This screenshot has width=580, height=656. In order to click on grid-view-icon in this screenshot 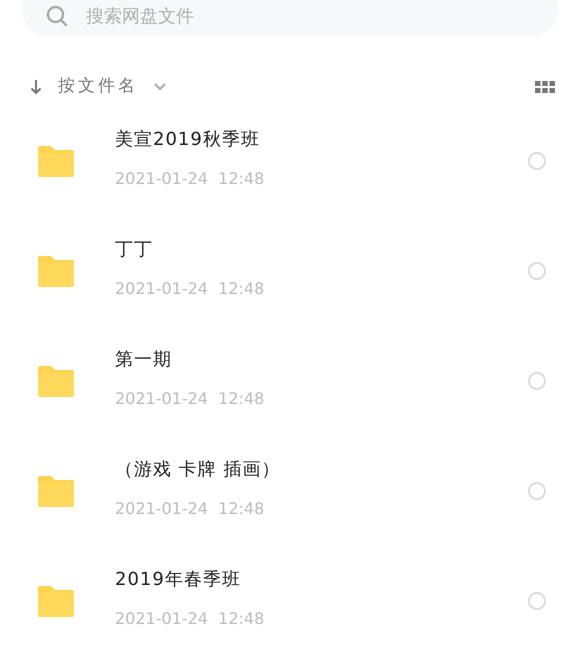, I will do `click(545, 87)`.